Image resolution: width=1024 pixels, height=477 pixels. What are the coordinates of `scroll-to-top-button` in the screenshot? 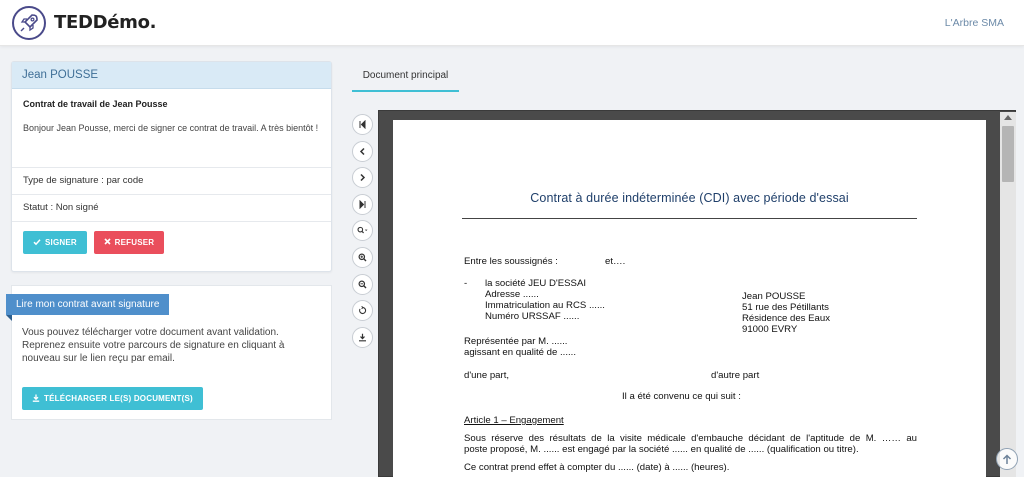 It's located at (1007, 459).